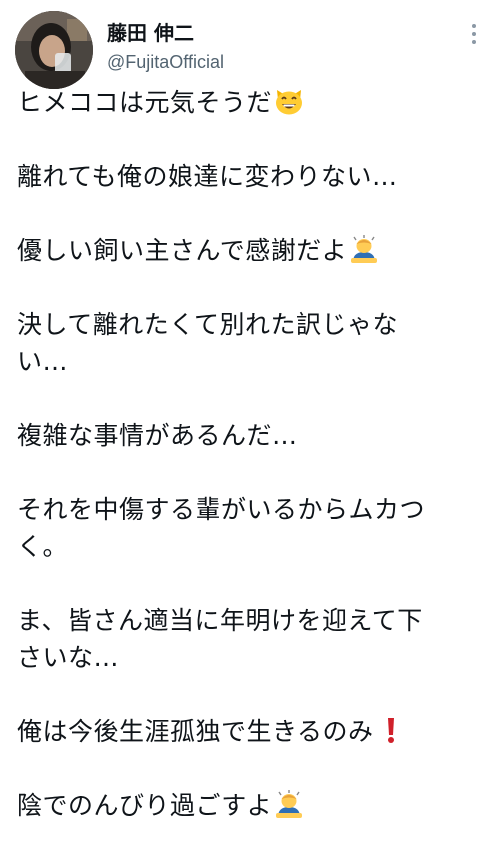  Describe the element at coordinates (145, 805) in the screenshot. I see `tweet-line-text: 陰でのんびり過ごすよ` at that location.